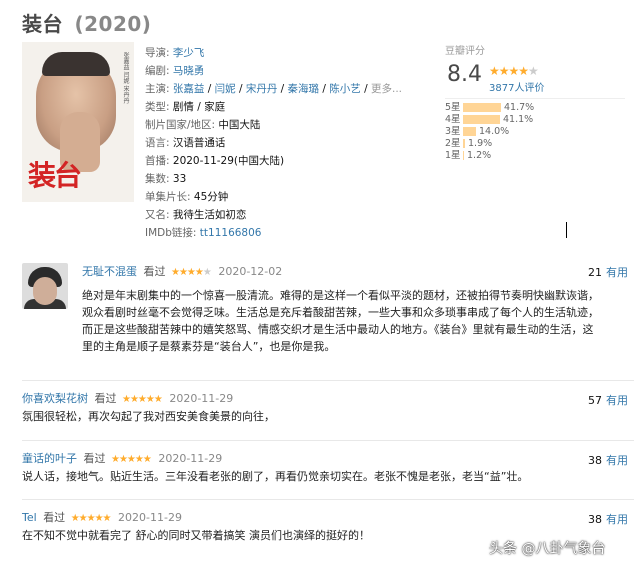 The image size is (640, 572). I want to click on rating-bar-label: 4星, so click(453, 119).